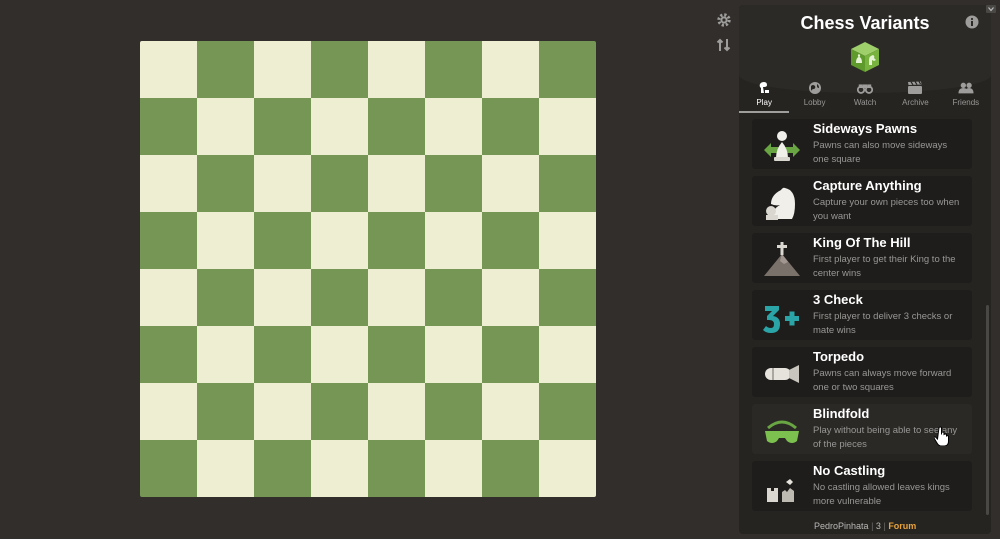 Image resolution: width=1000 pixels, height=539 pixels. Describe the element at coordinates (941, 438) in the screenshot. I see `hand-pointer-cursor-icon` at that location.